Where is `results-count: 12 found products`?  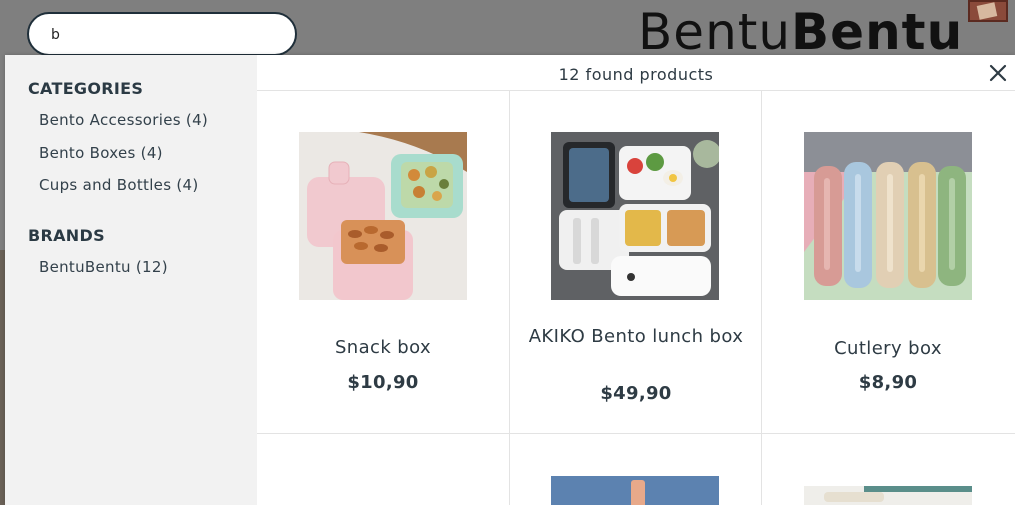 results-count: 12 found products is located at coordinates (636, 74).